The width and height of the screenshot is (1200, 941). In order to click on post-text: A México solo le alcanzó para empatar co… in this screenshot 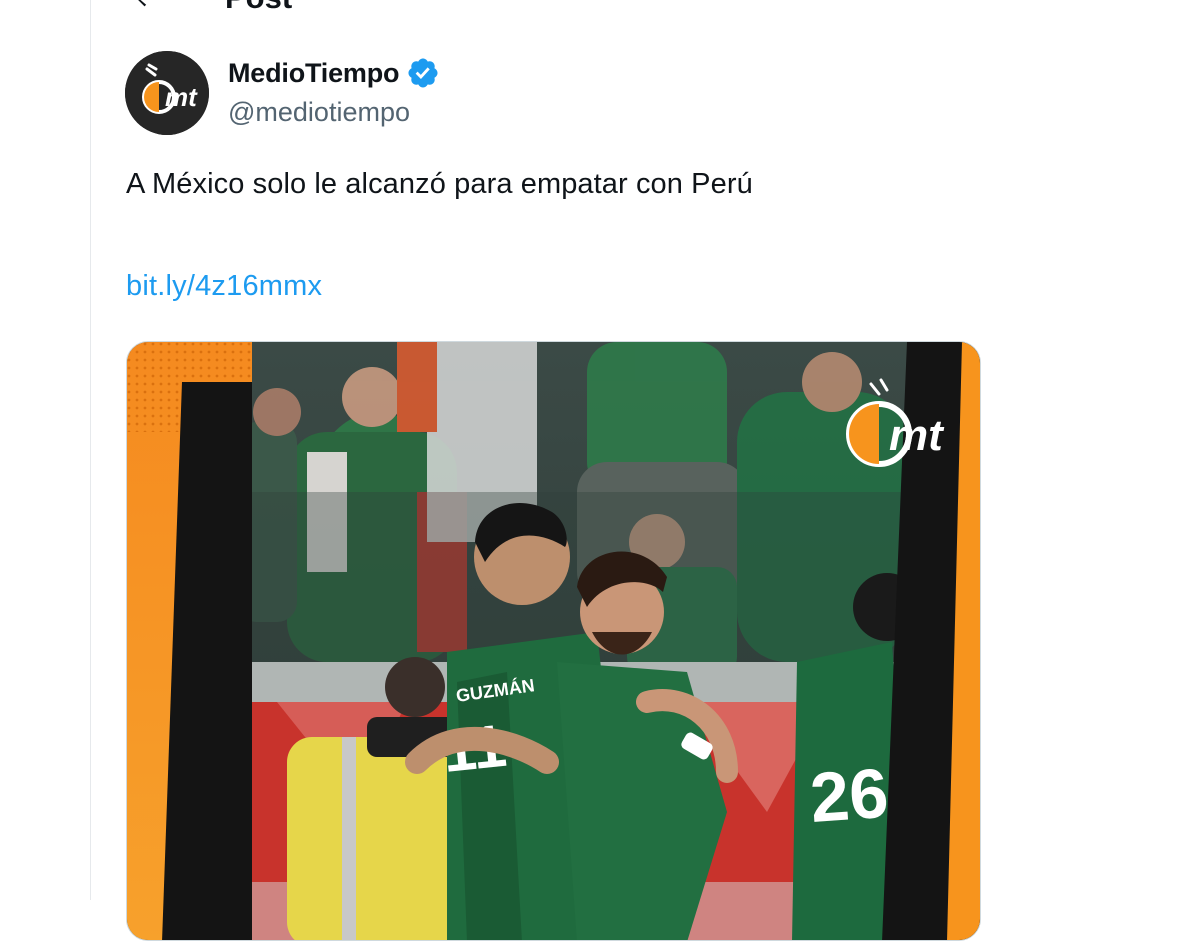, I will do `click(439, 184)`.